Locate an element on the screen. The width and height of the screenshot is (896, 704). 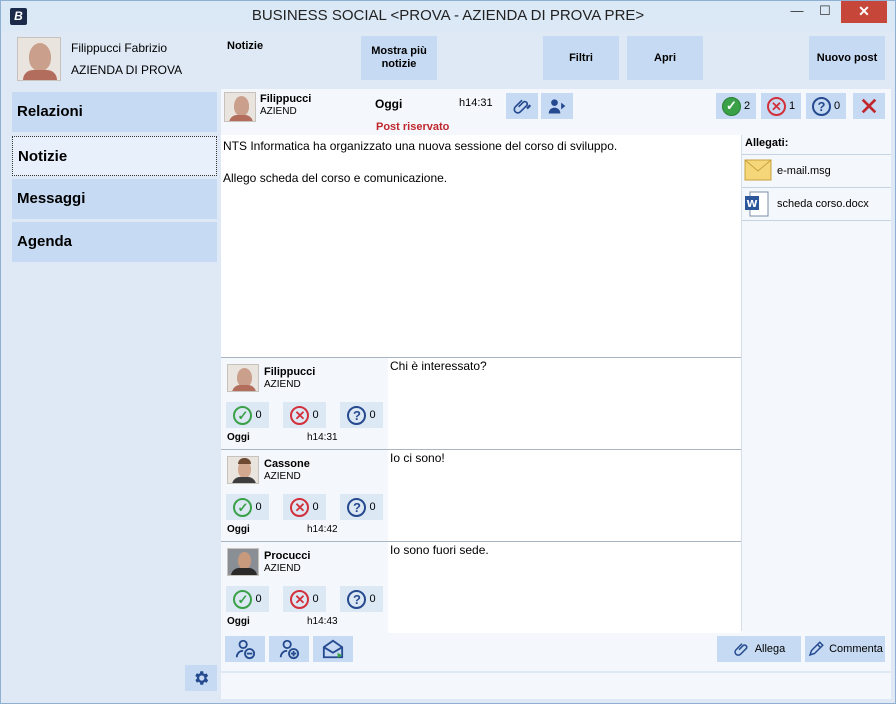
remove-participant-button is located at coordinates (245, 649).